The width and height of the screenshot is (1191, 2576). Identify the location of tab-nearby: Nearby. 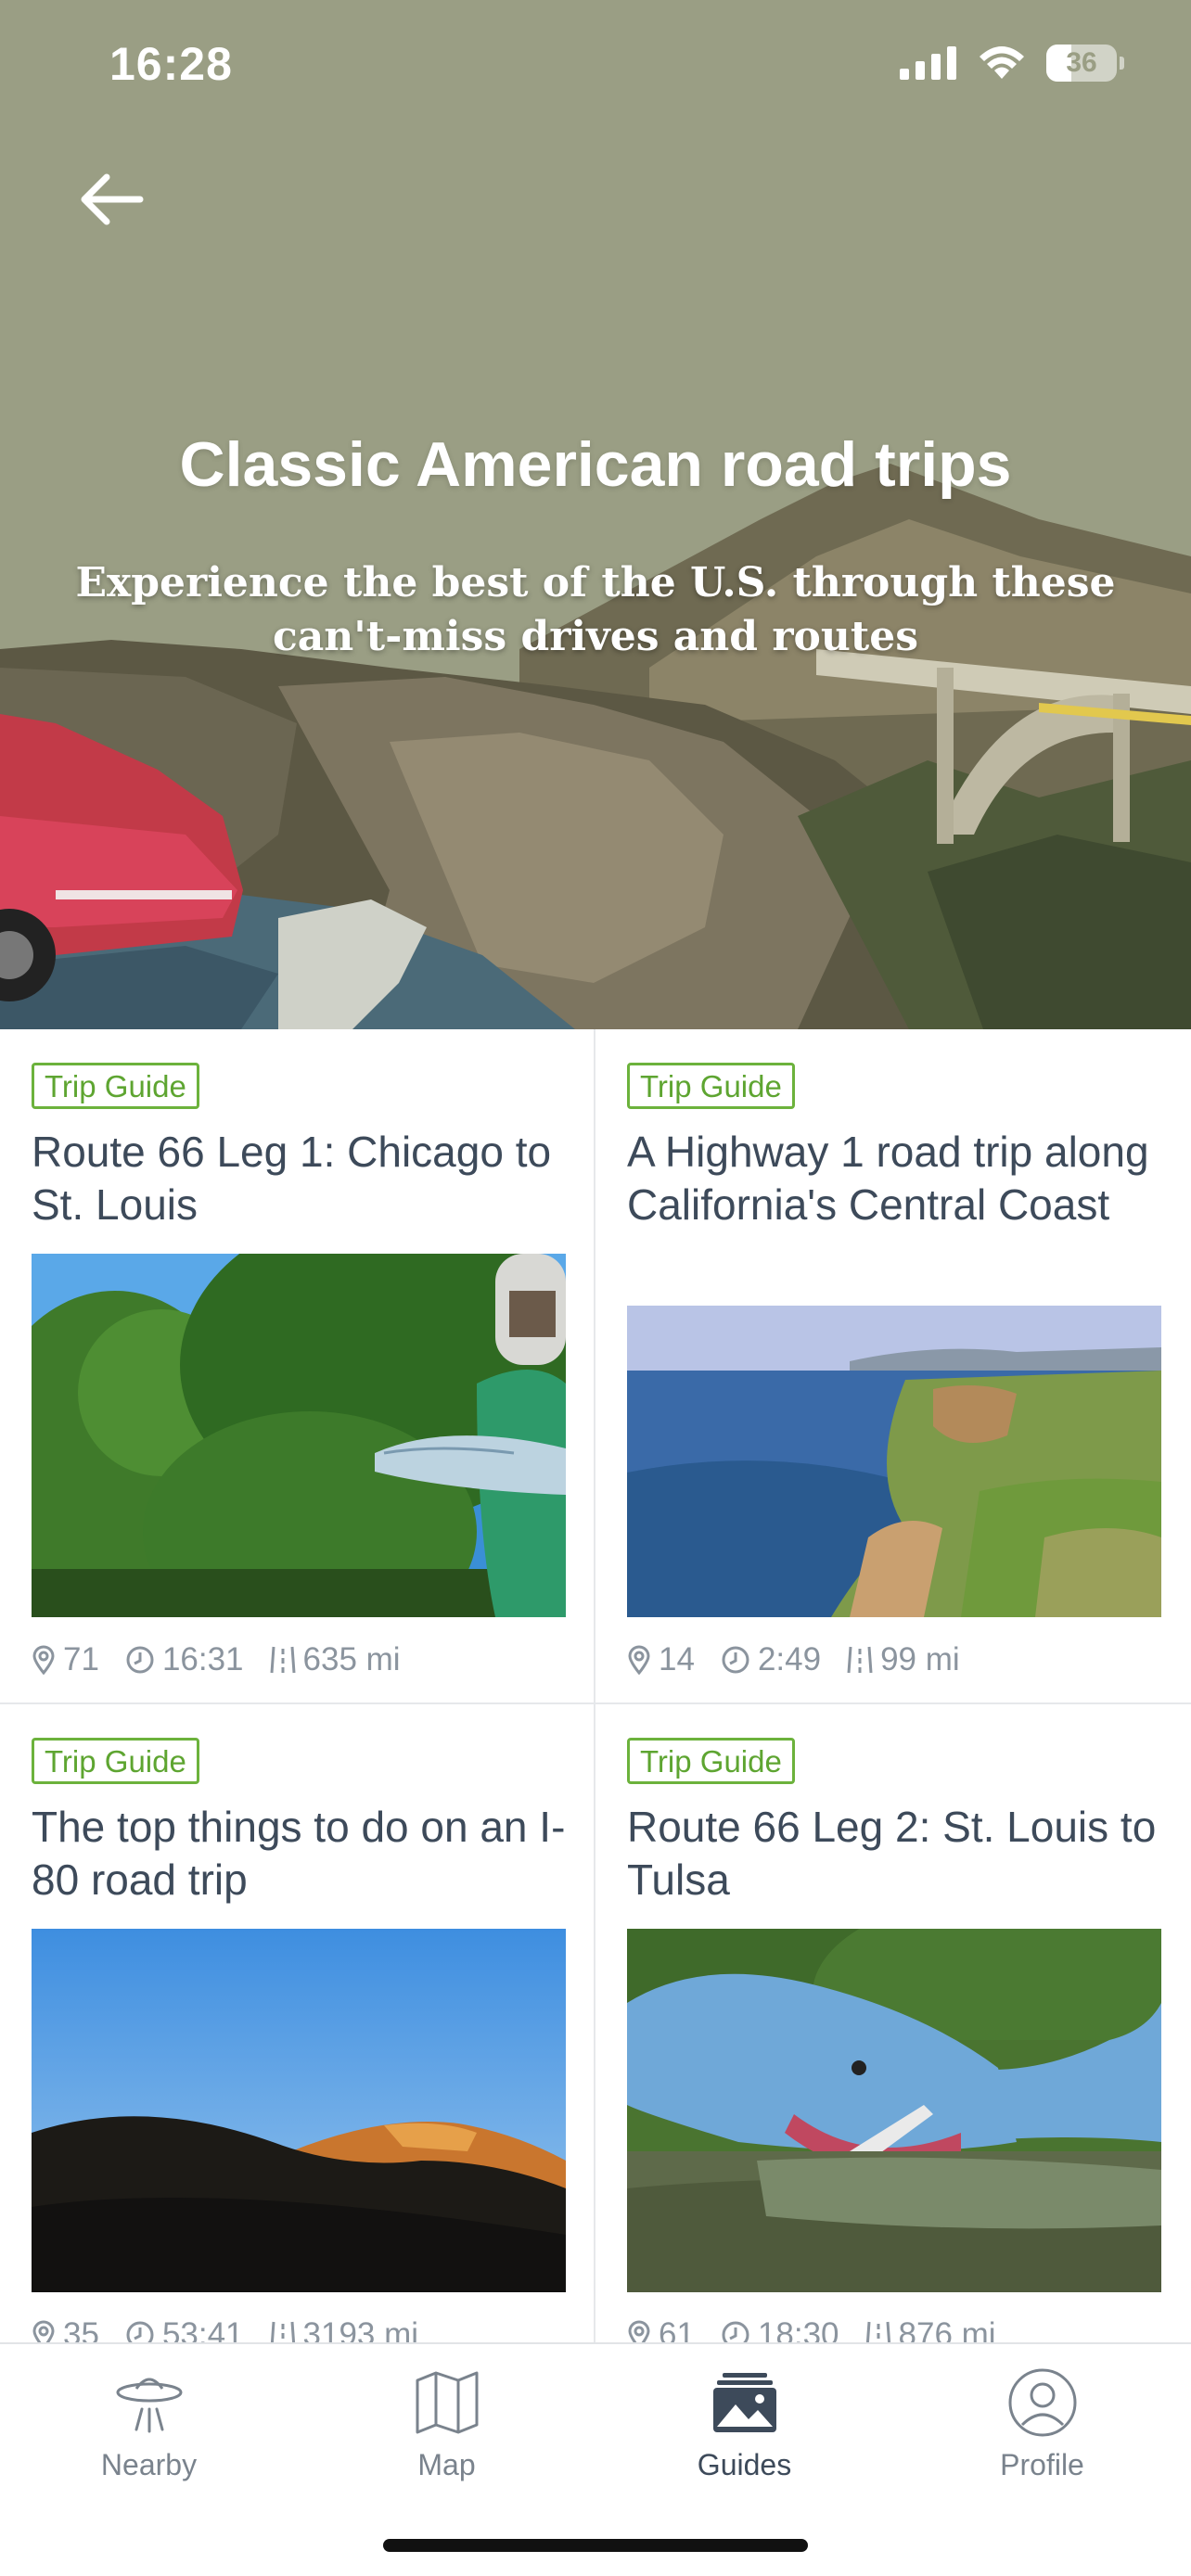
(149, 2433).